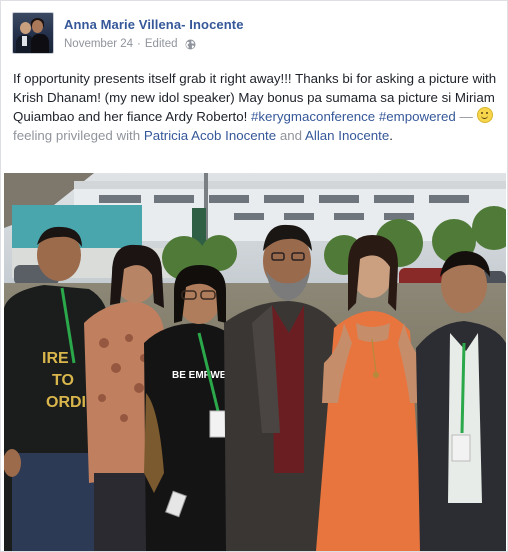 This screenshot has height=552, width=508. I want to click on shirt-text-2: TO, so click(63, 380).